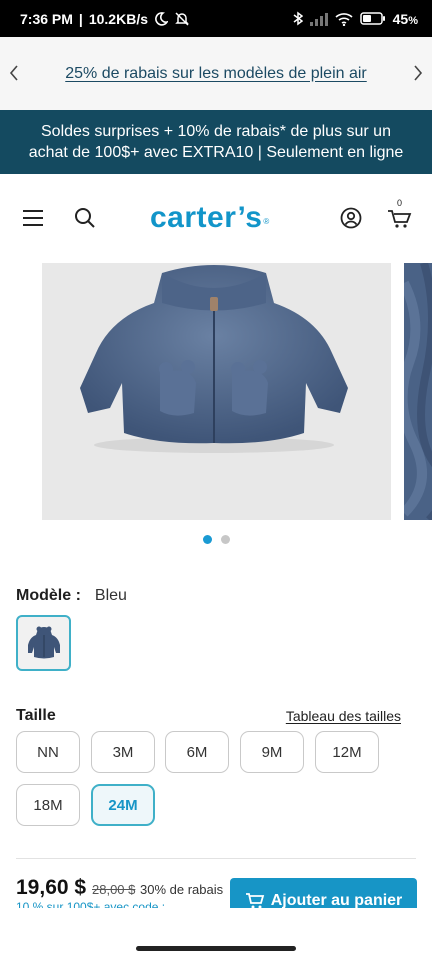 Image resolution: width=432 pixels, height=960 pixels. What do you see at coordinates (91, 904) in the screenshot?
I see `promo-code-note: 10 % sur 100$+ avec code :` at bounding box center [91, 904].